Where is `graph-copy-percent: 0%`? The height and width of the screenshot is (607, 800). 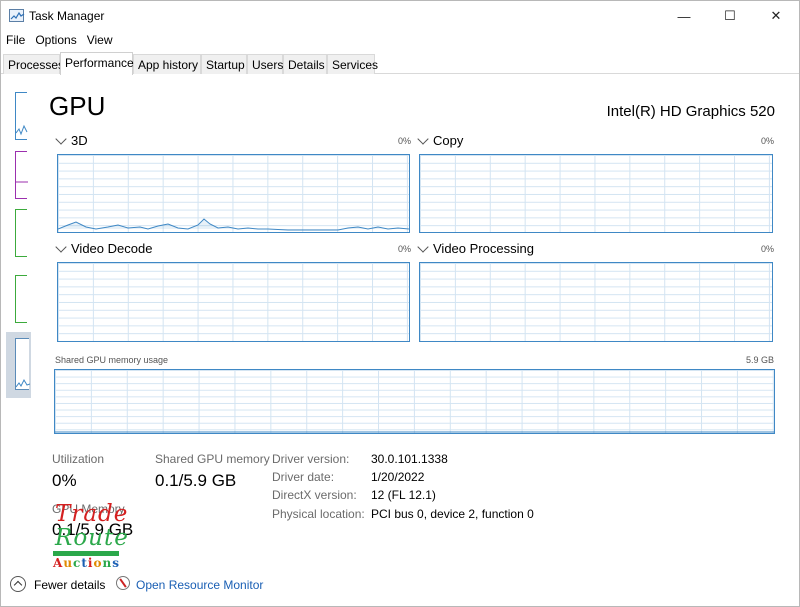
graph-copy-percent: 0% is located at coordinates (768, 141).